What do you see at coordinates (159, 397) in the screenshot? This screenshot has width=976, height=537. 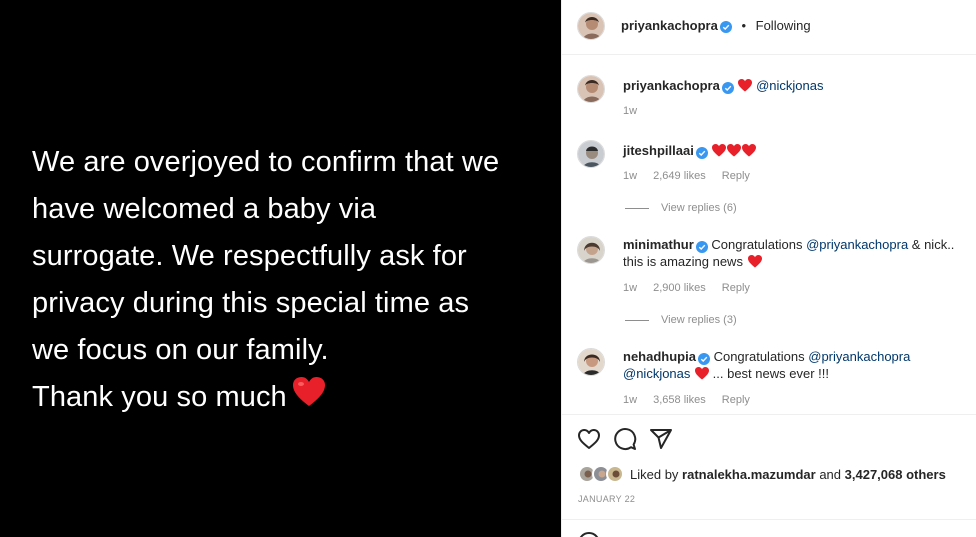 I see `post-line-text: Thank you so much` at bounding box center [159, 397].